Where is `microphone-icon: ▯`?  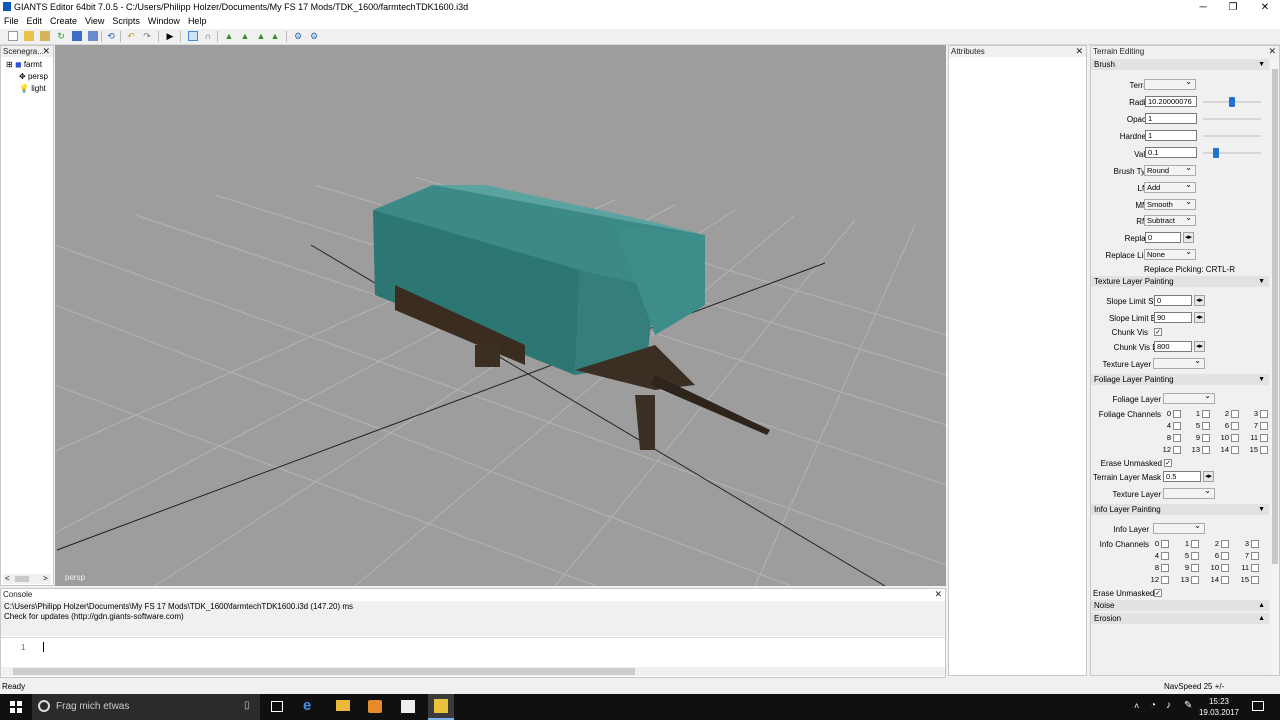 microphone-icon: ▯ is located at coordinates (247, 705).